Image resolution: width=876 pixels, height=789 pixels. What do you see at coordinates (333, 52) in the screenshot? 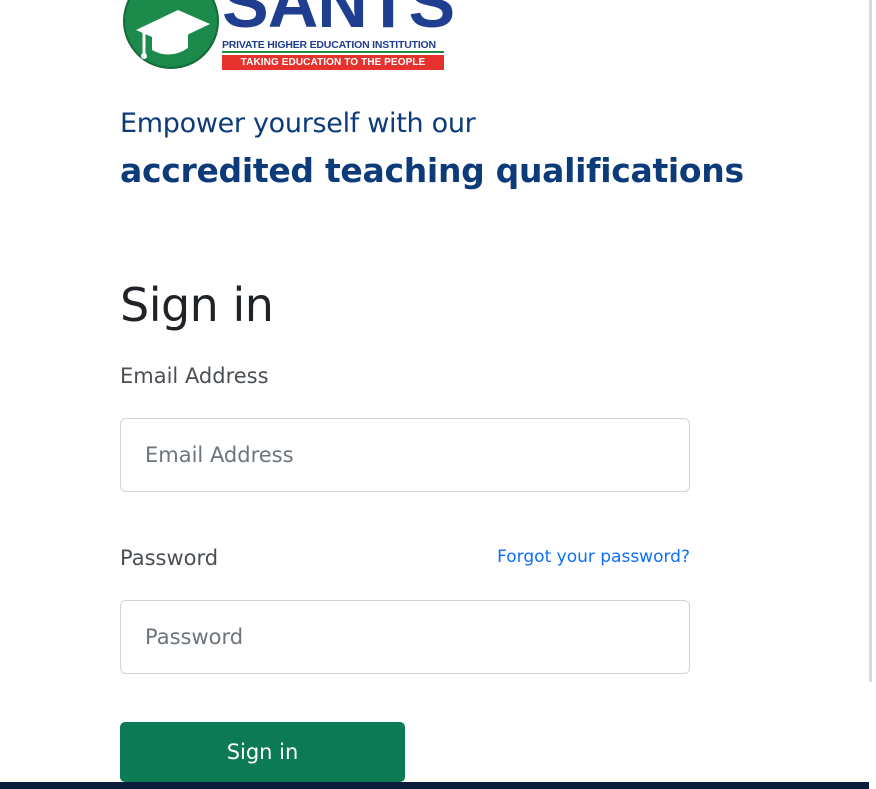
I see `logo-divider` at bounding box center [333, 52].